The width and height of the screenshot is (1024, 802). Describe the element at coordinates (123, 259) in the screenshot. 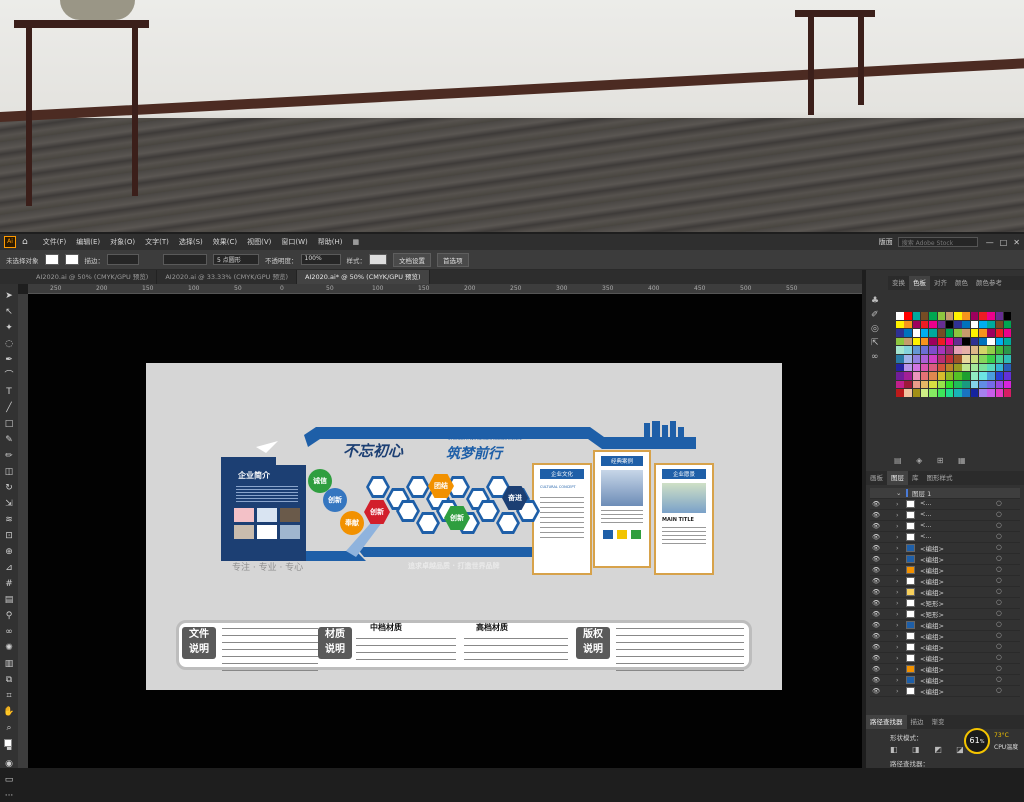

I see `stroke-weight-field` at that location.